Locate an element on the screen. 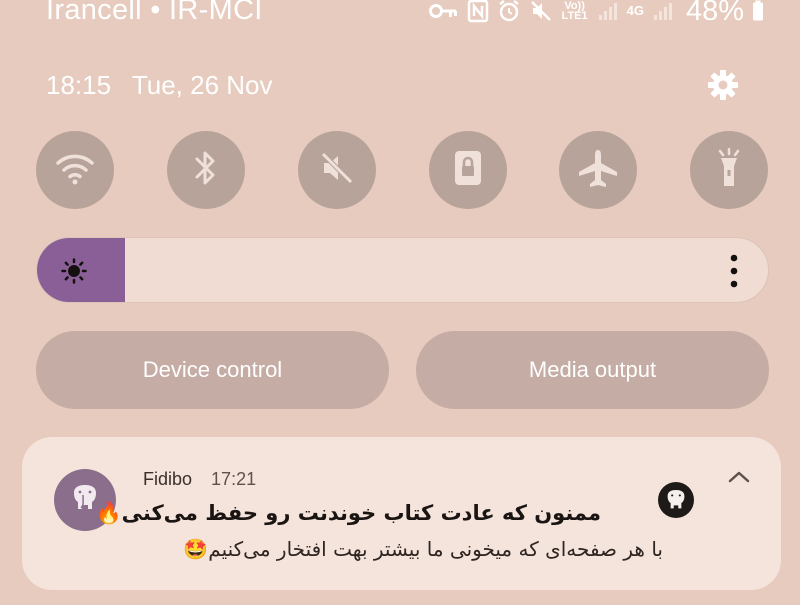 The width and height of the screenshot is (800, 605). expand-button is located at coordinates (739, 477).